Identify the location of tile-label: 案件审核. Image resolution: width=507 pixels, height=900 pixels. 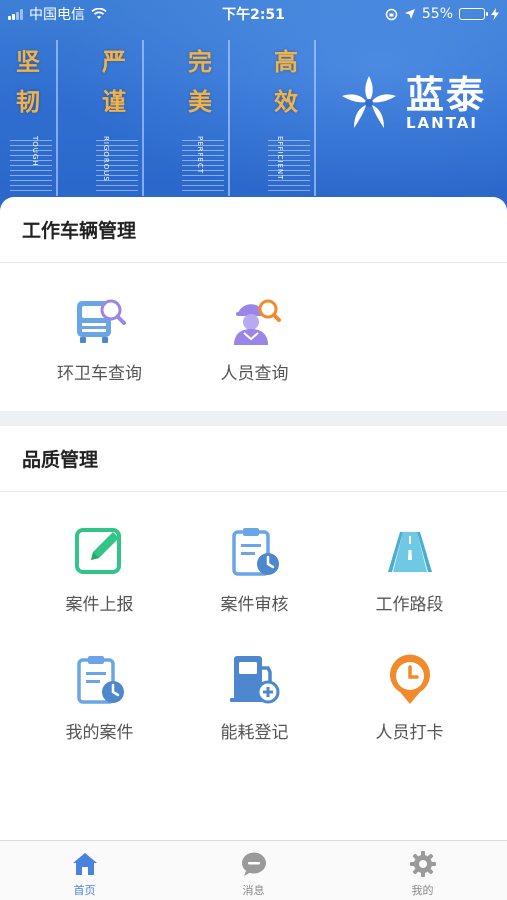
(254, 605).